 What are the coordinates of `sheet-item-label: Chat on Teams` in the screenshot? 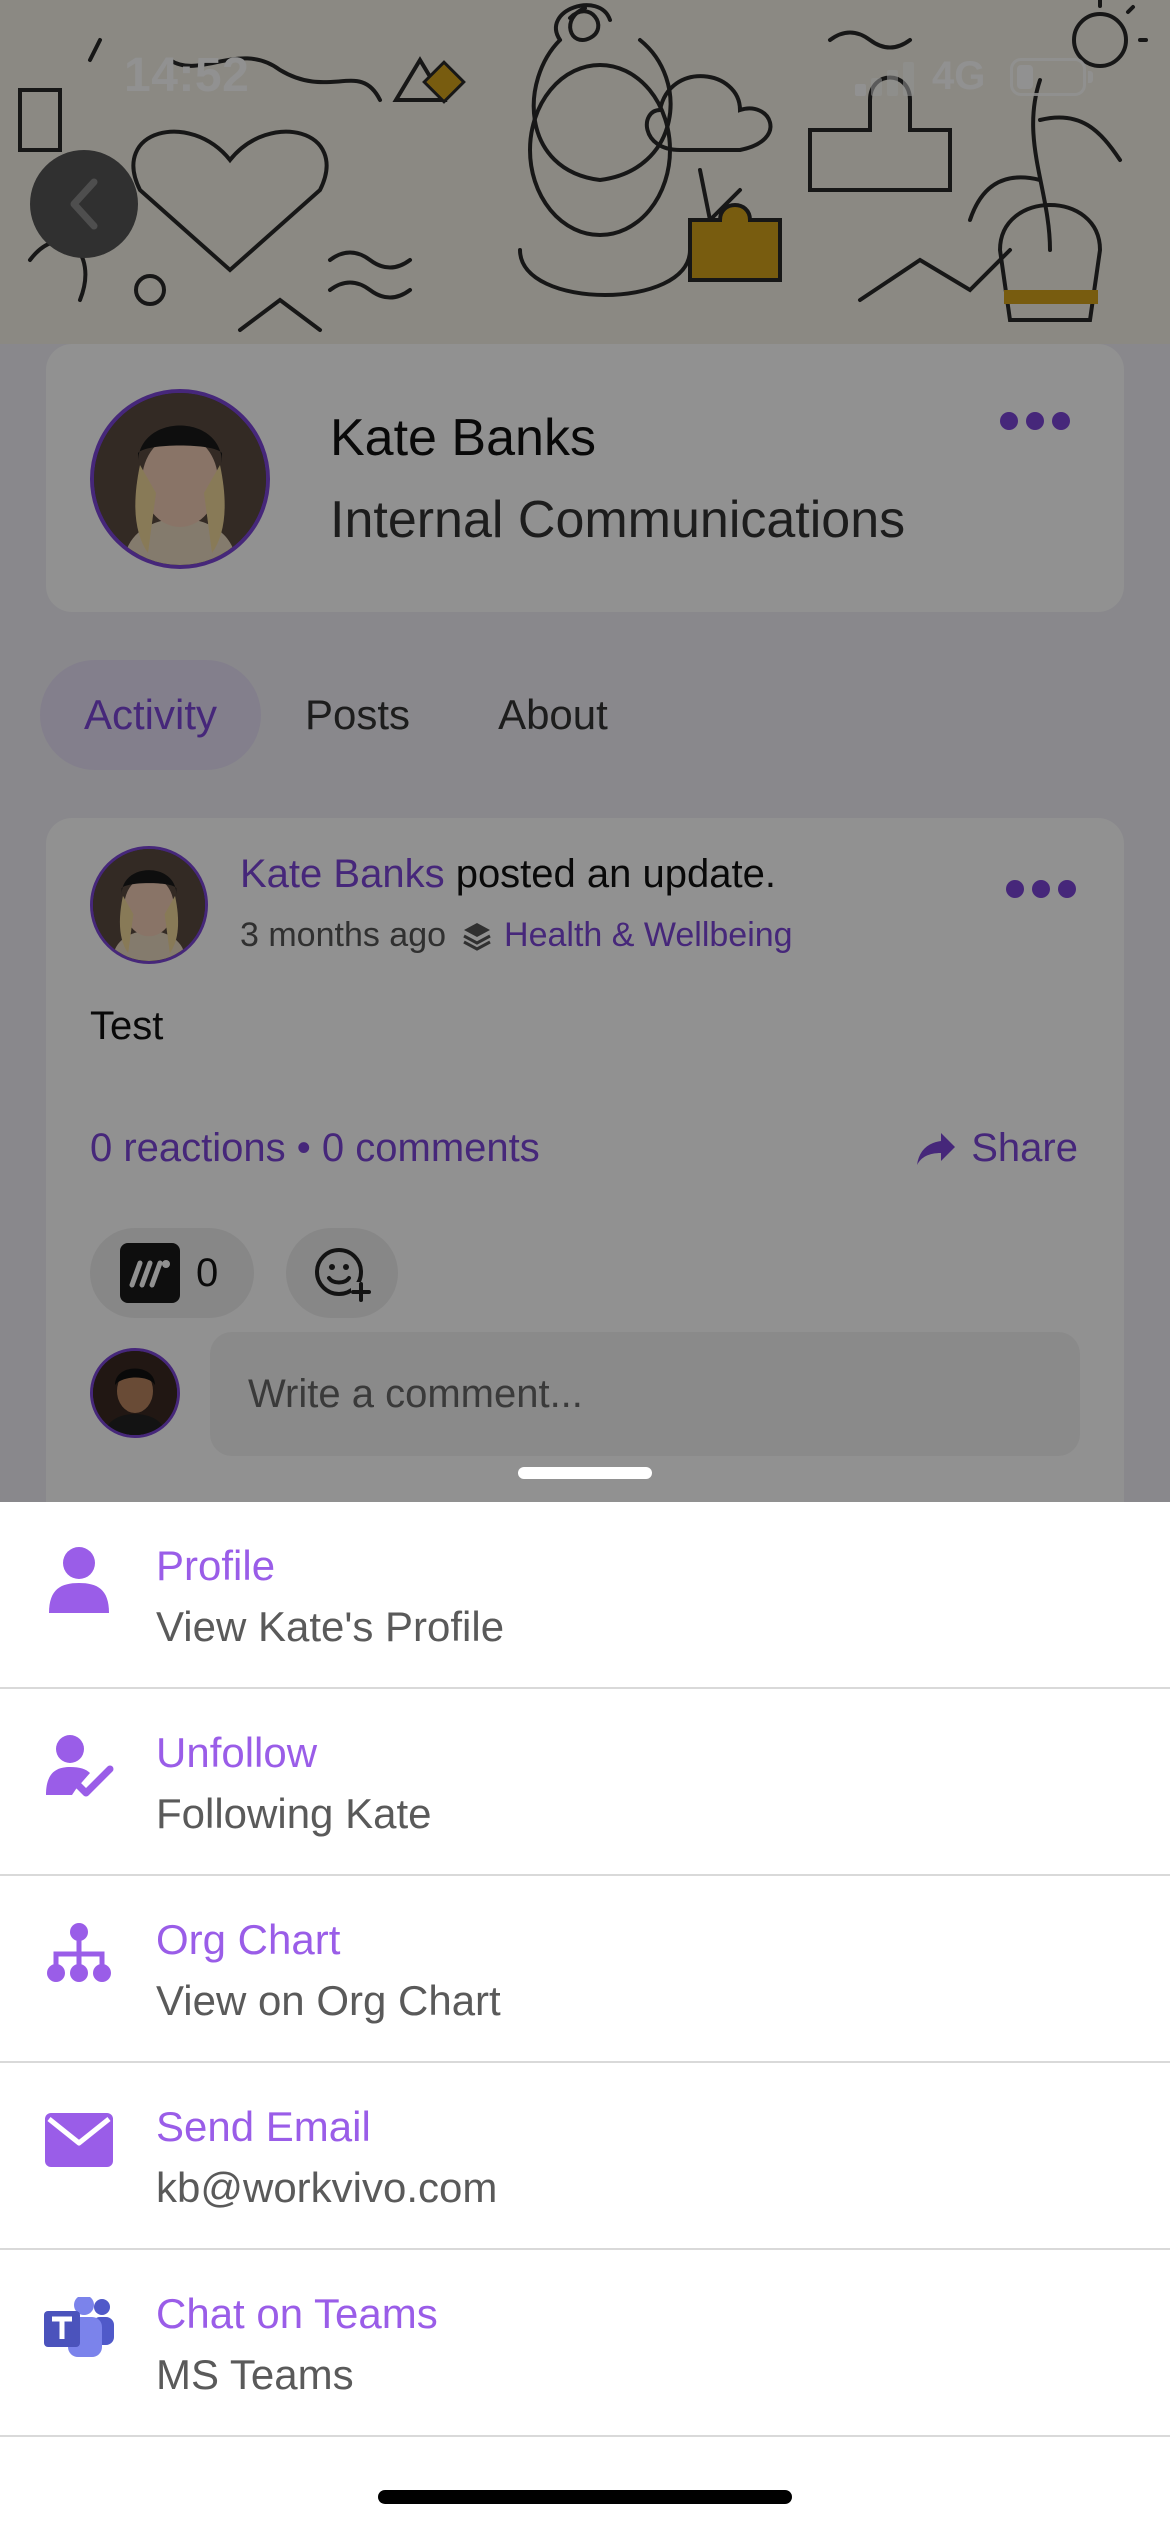 It's located at (297, 2313).